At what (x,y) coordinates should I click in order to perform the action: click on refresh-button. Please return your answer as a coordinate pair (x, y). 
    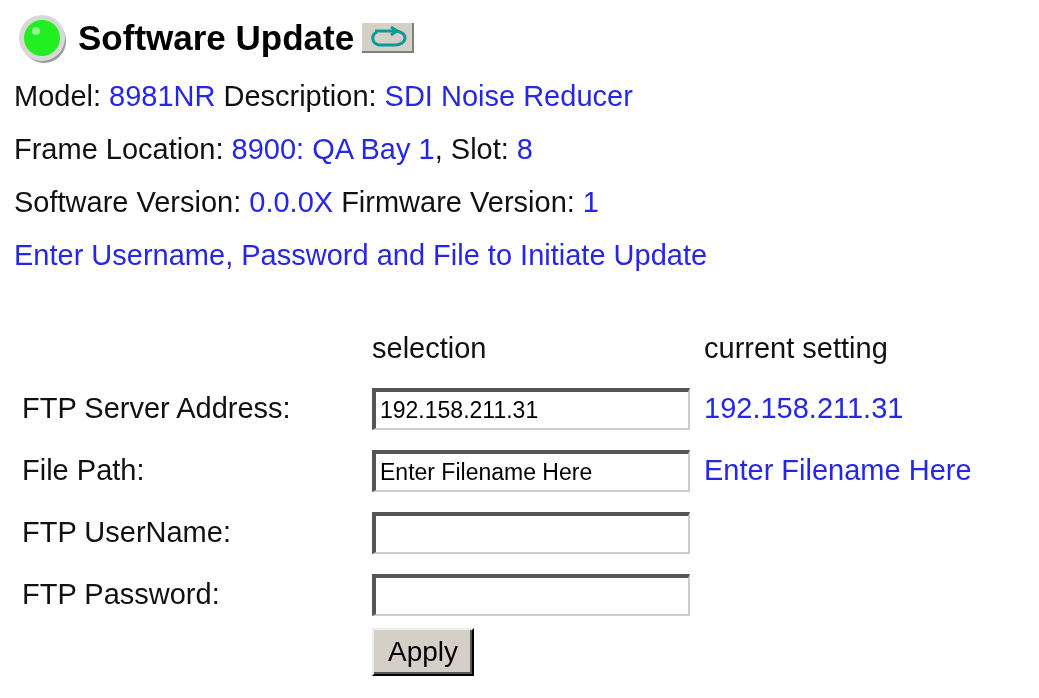
    Looking at the image, I should click on (388, 38).